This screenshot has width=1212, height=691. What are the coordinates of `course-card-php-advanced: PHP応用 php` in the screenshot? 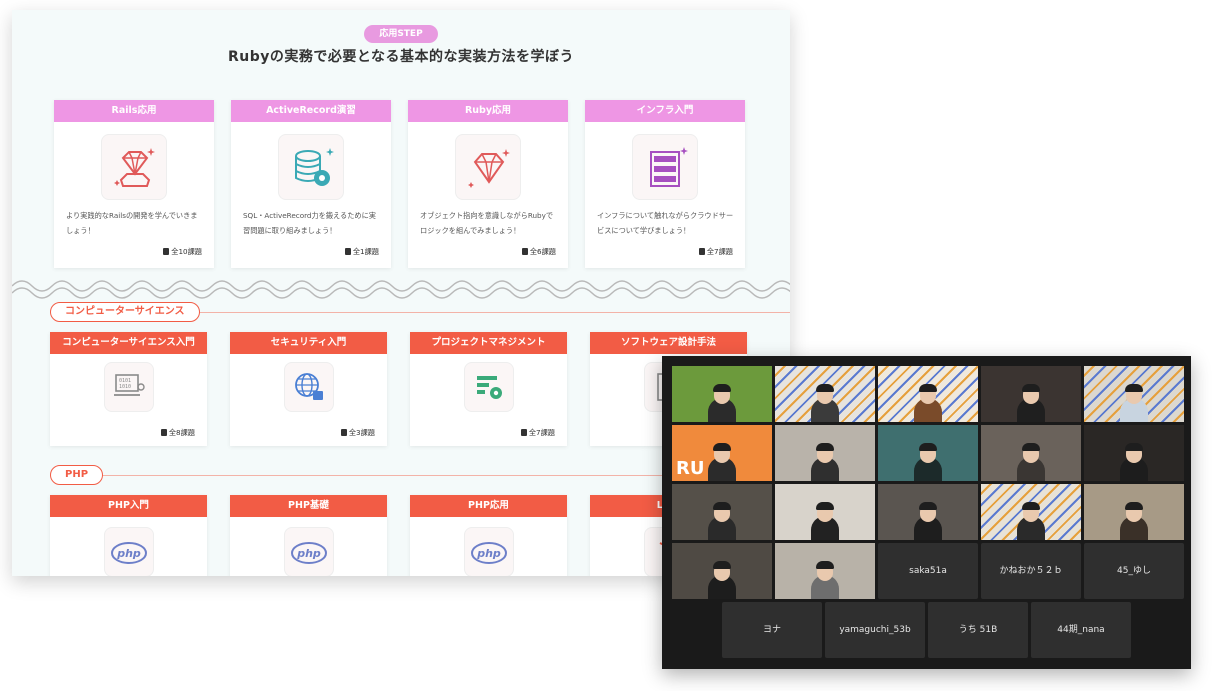 It's located at (488, 535).